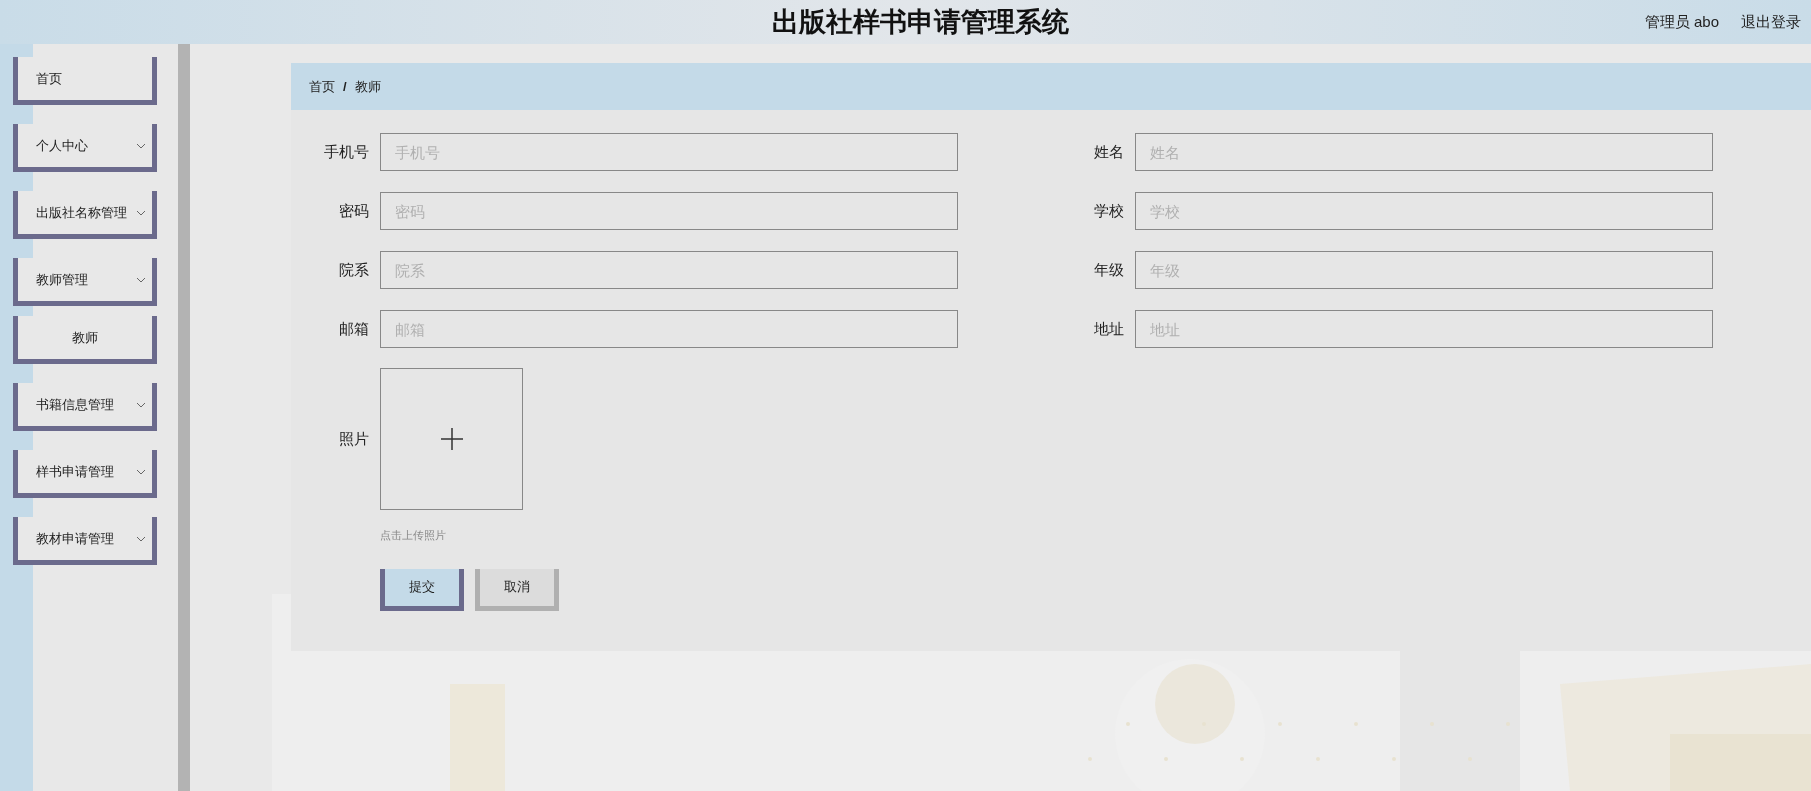  Describe the element at coordinates (1109, 328) in the screenshot. I see `field-label: 地址` at that location.